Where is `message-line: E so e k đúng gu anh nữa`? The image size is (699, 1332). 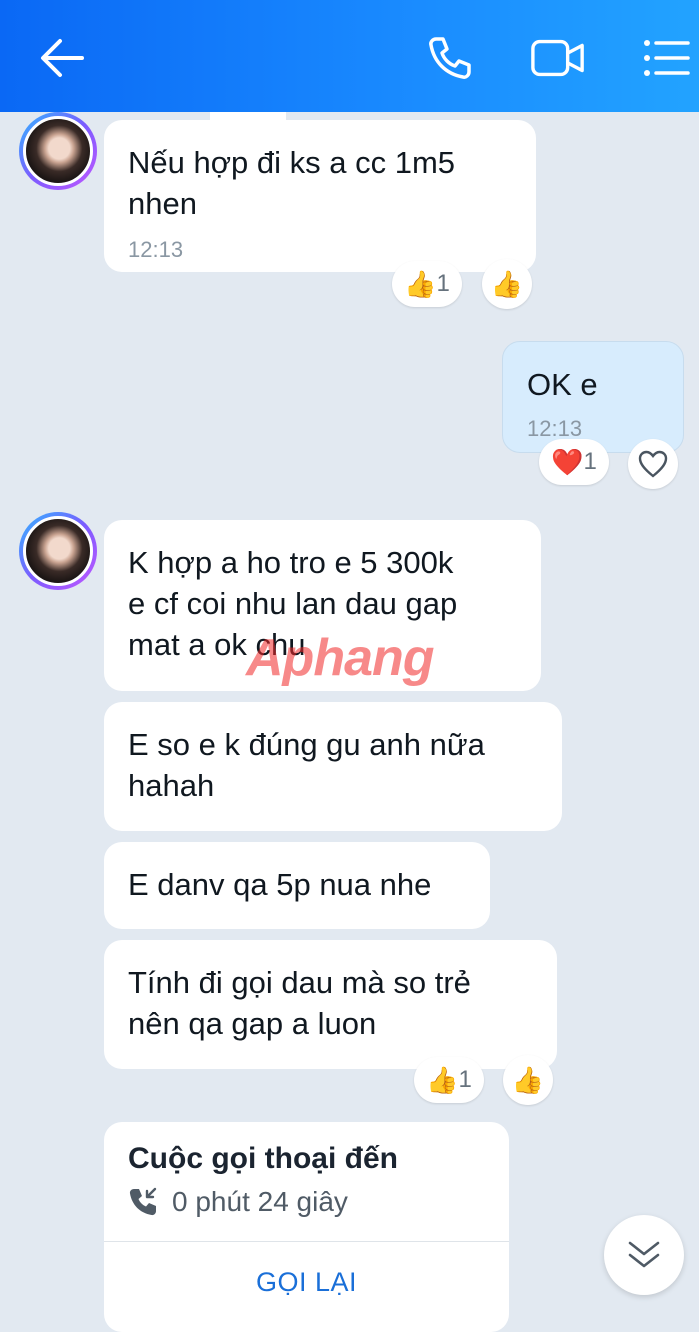
message-line: E so e k đúng gu anh nữa is located at coordinates (306, 744).